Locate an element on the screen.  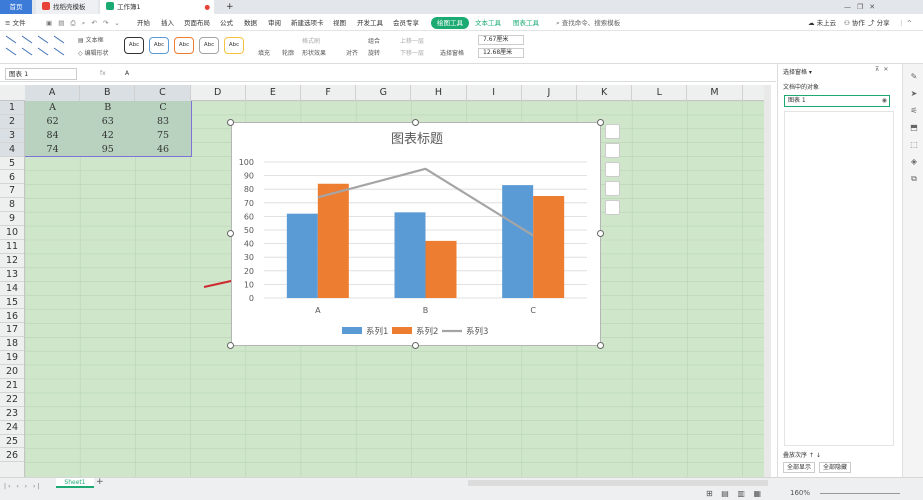
cell-c3: 75 is located at coordinates (162, 136).